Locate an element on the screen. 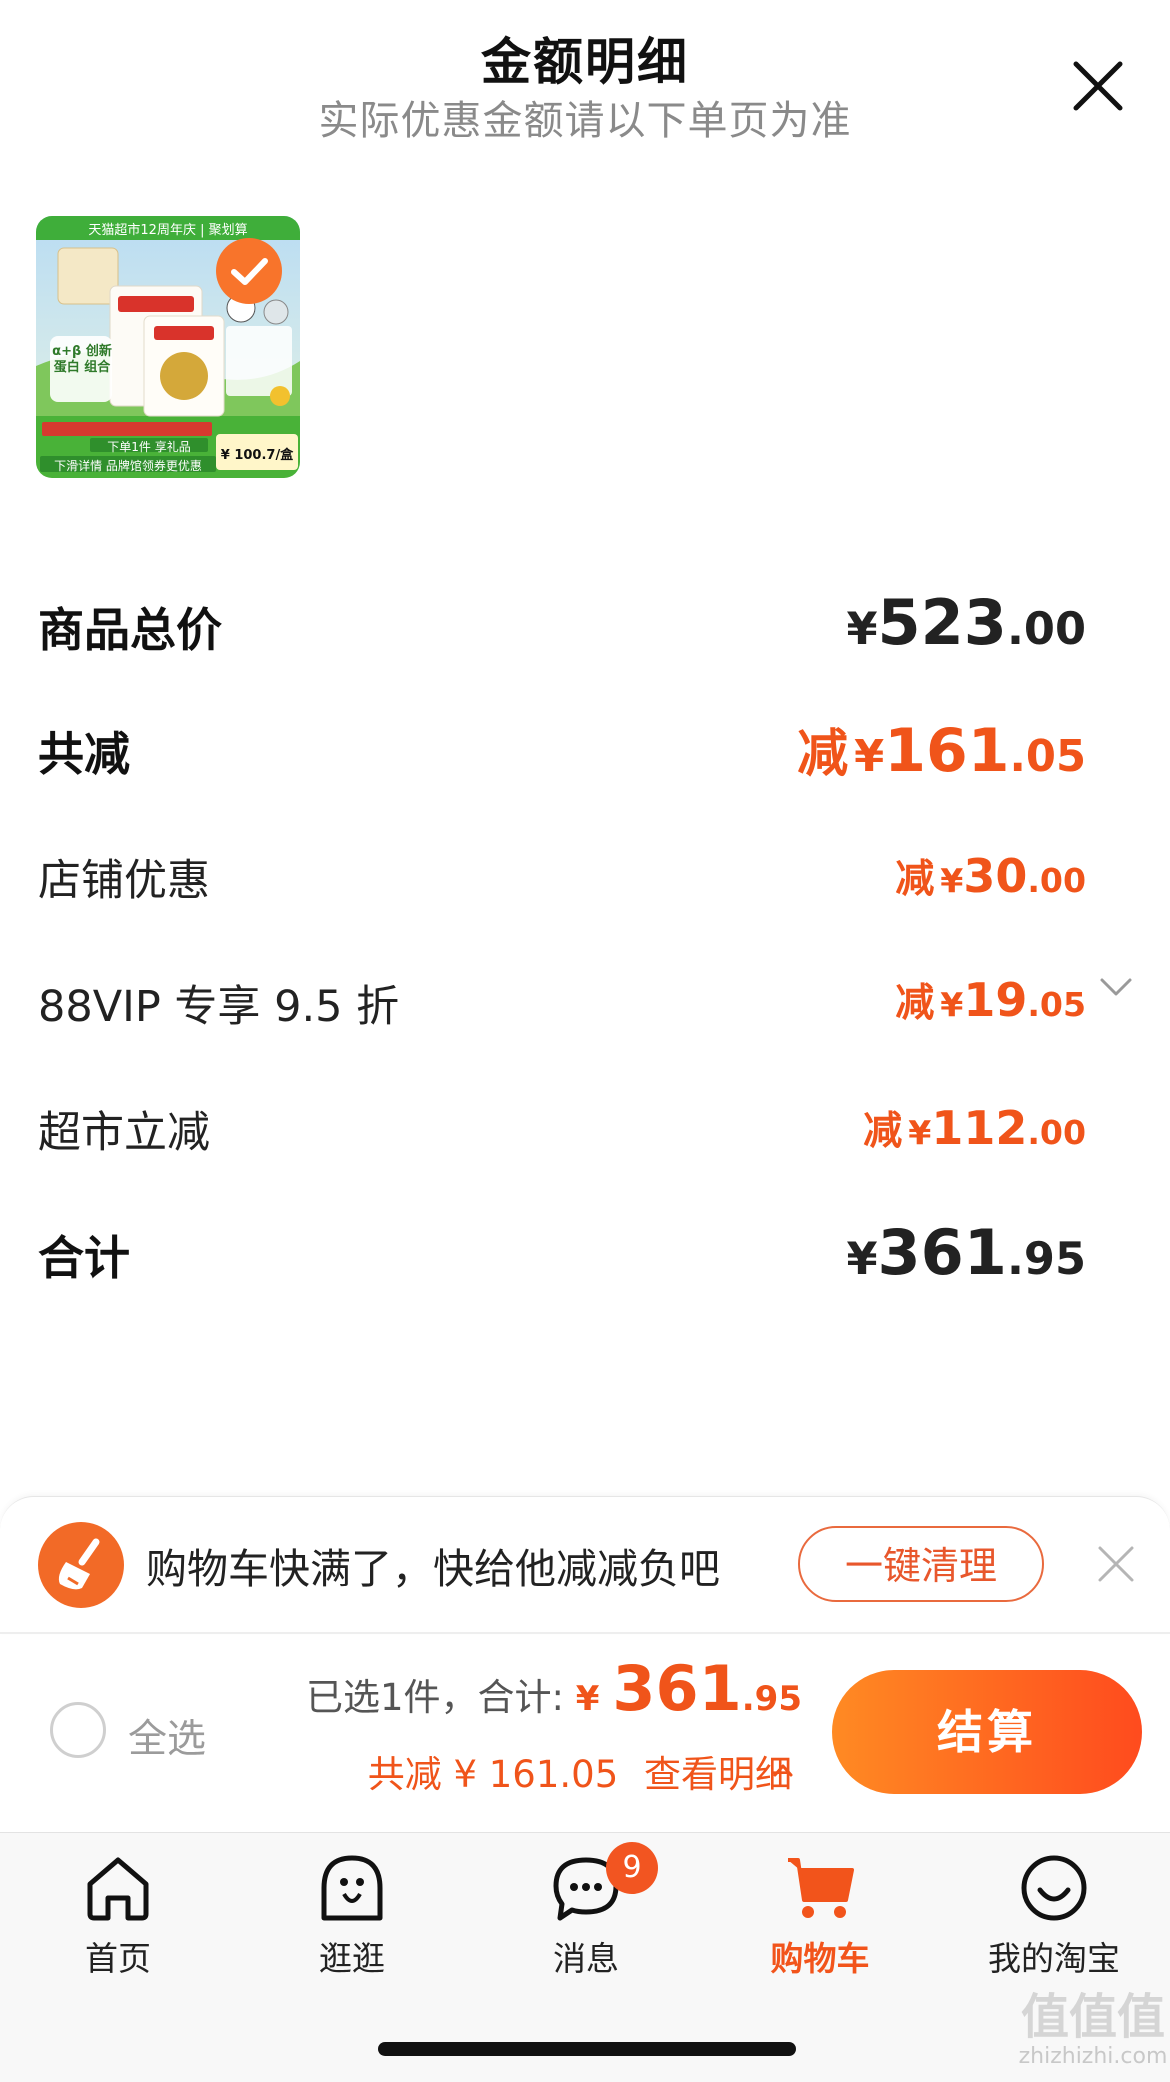 This screenshot has width=1170, height=2082. tab-profile: 我的淘宝 is located at coordinates (1054, 1915).